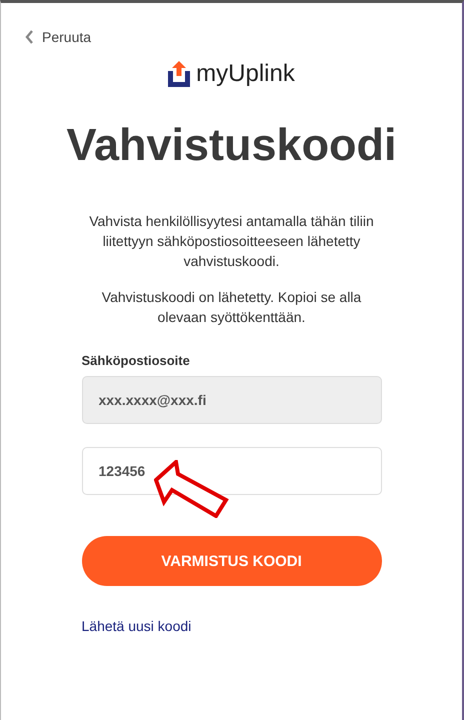  Describe the element at coordinates (136, 360) in the screenshot. I see `field-label: Sähköpostiosoite` at that location.